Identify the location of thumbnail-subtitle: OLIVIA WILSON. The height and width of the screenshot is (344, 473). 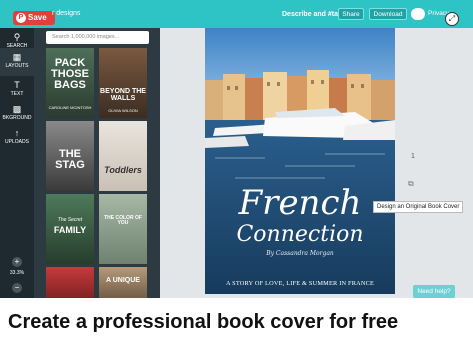
(123, 110).